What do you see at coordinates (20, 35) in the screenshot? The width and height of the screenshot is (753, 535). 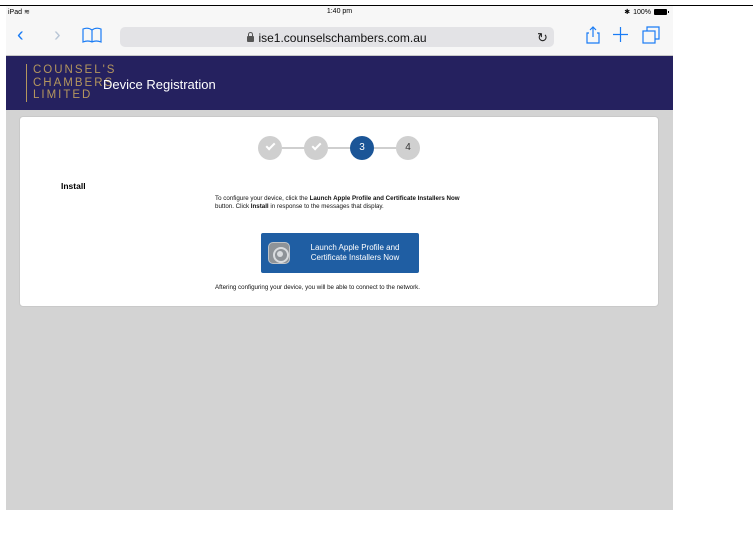 I see `back-icon: ‹` at bounding box center [20, 35].